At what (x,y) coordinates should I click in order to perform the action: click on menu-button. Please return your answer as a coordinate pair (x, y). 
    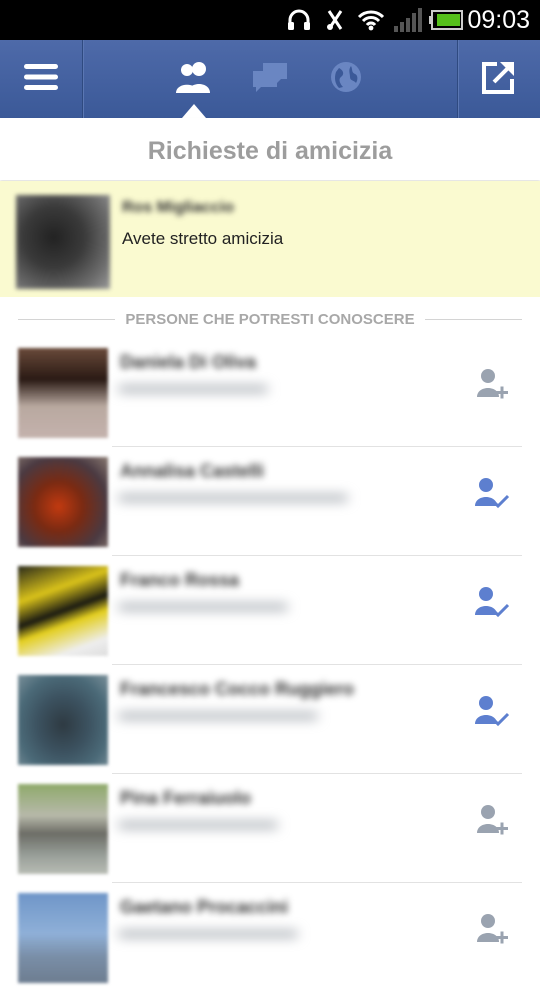
    Looking at the image, I should click on (41, 79).